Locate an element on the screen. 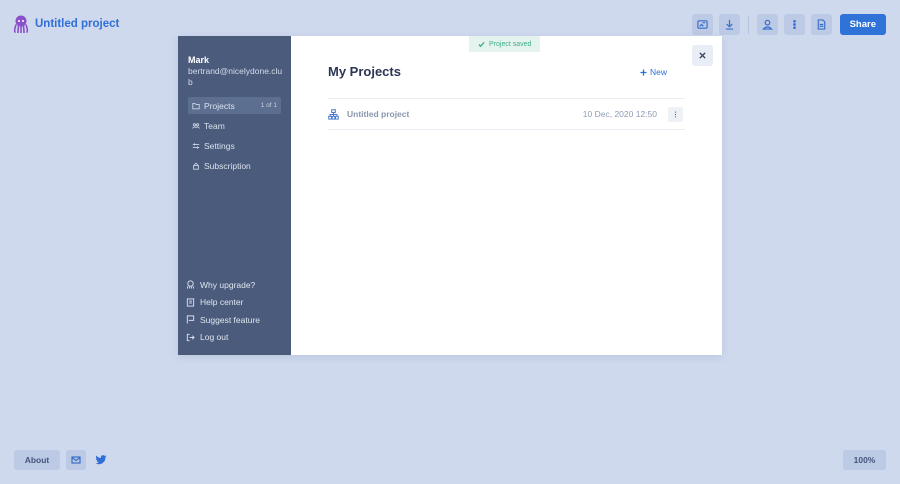  sidebar-item-subscription: Subscription is located at coordinates (234, 165).